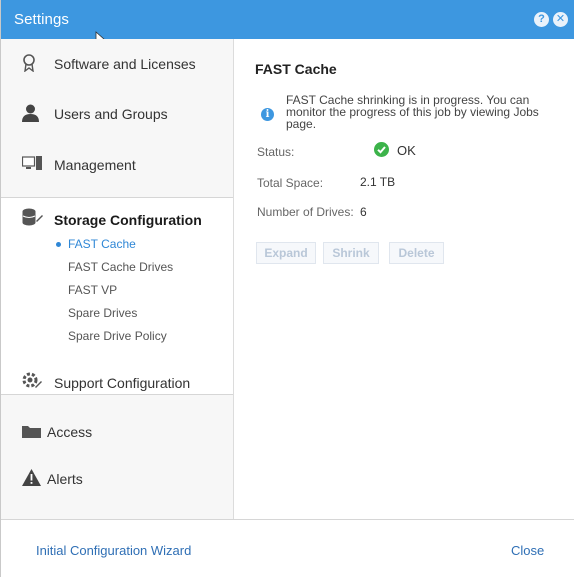  Describe the element at coordinates (29, 63) in the screenshot. I see `award-icon` at that location.